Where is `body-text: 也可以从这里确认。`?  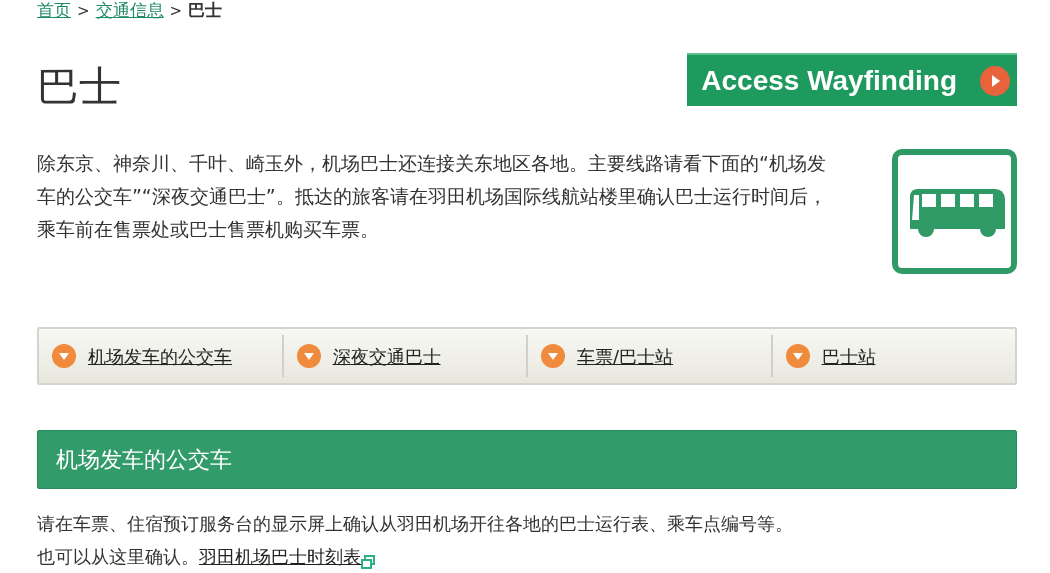 body-text: 也可以从这里确认。 is located at coordinates (118, 557).